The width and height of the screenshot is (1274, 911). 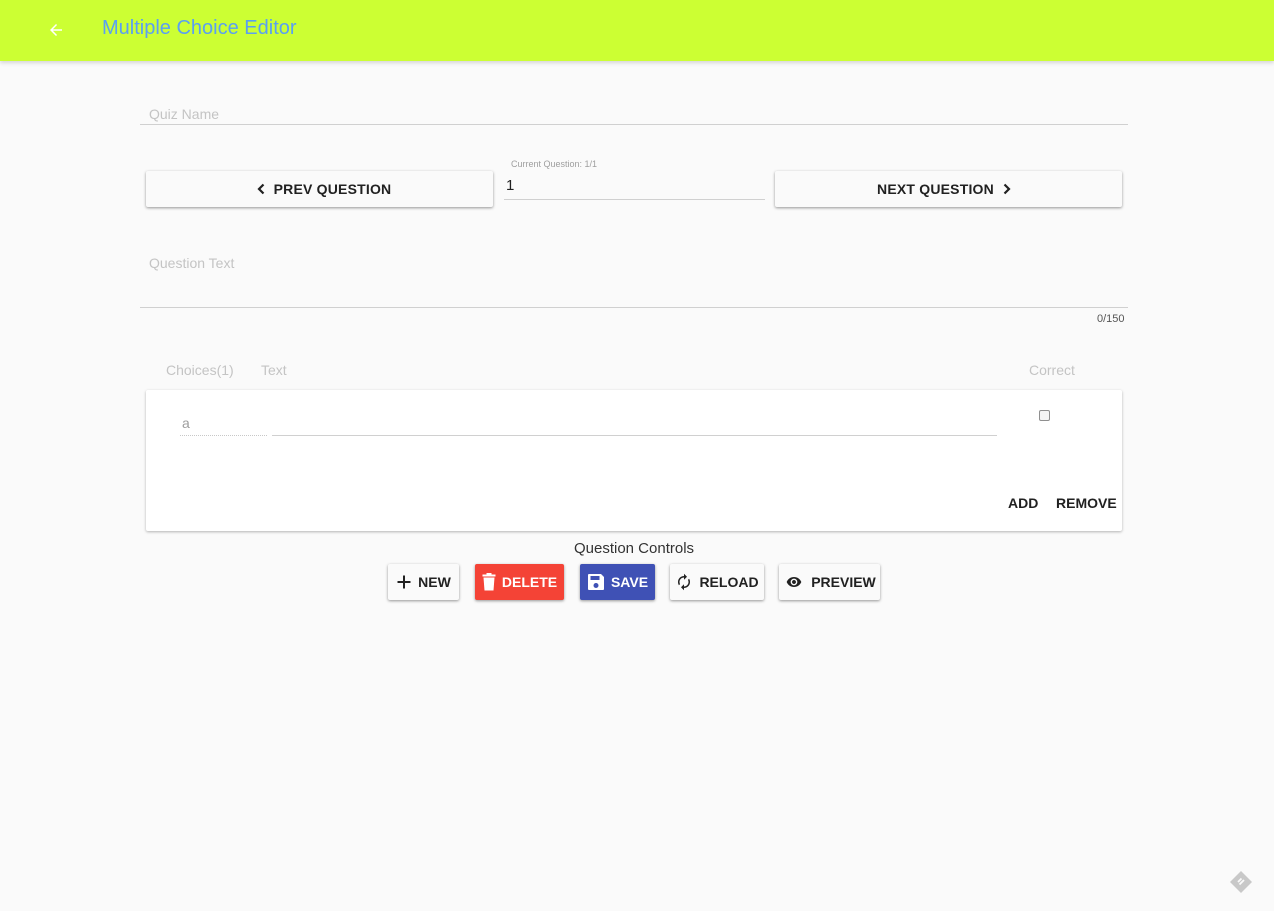 What do you see at coordinates (1111, 319) in the screenshot?
I see `character-counter: 0/150` at bounding box center [1111, 319].